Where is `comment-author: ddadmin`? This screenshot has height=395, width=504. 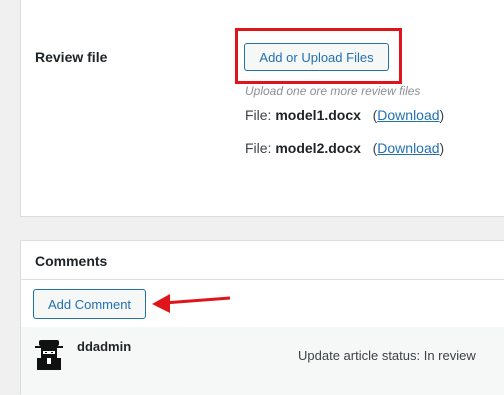 comment-author: ddadmin is located at coordinates (104, 346).